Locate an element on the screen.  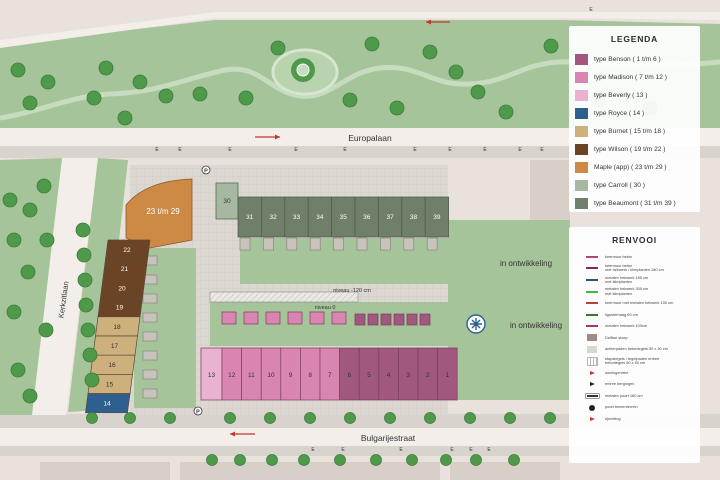
lot-8-label: 8 is located at coordinates (310, 375).